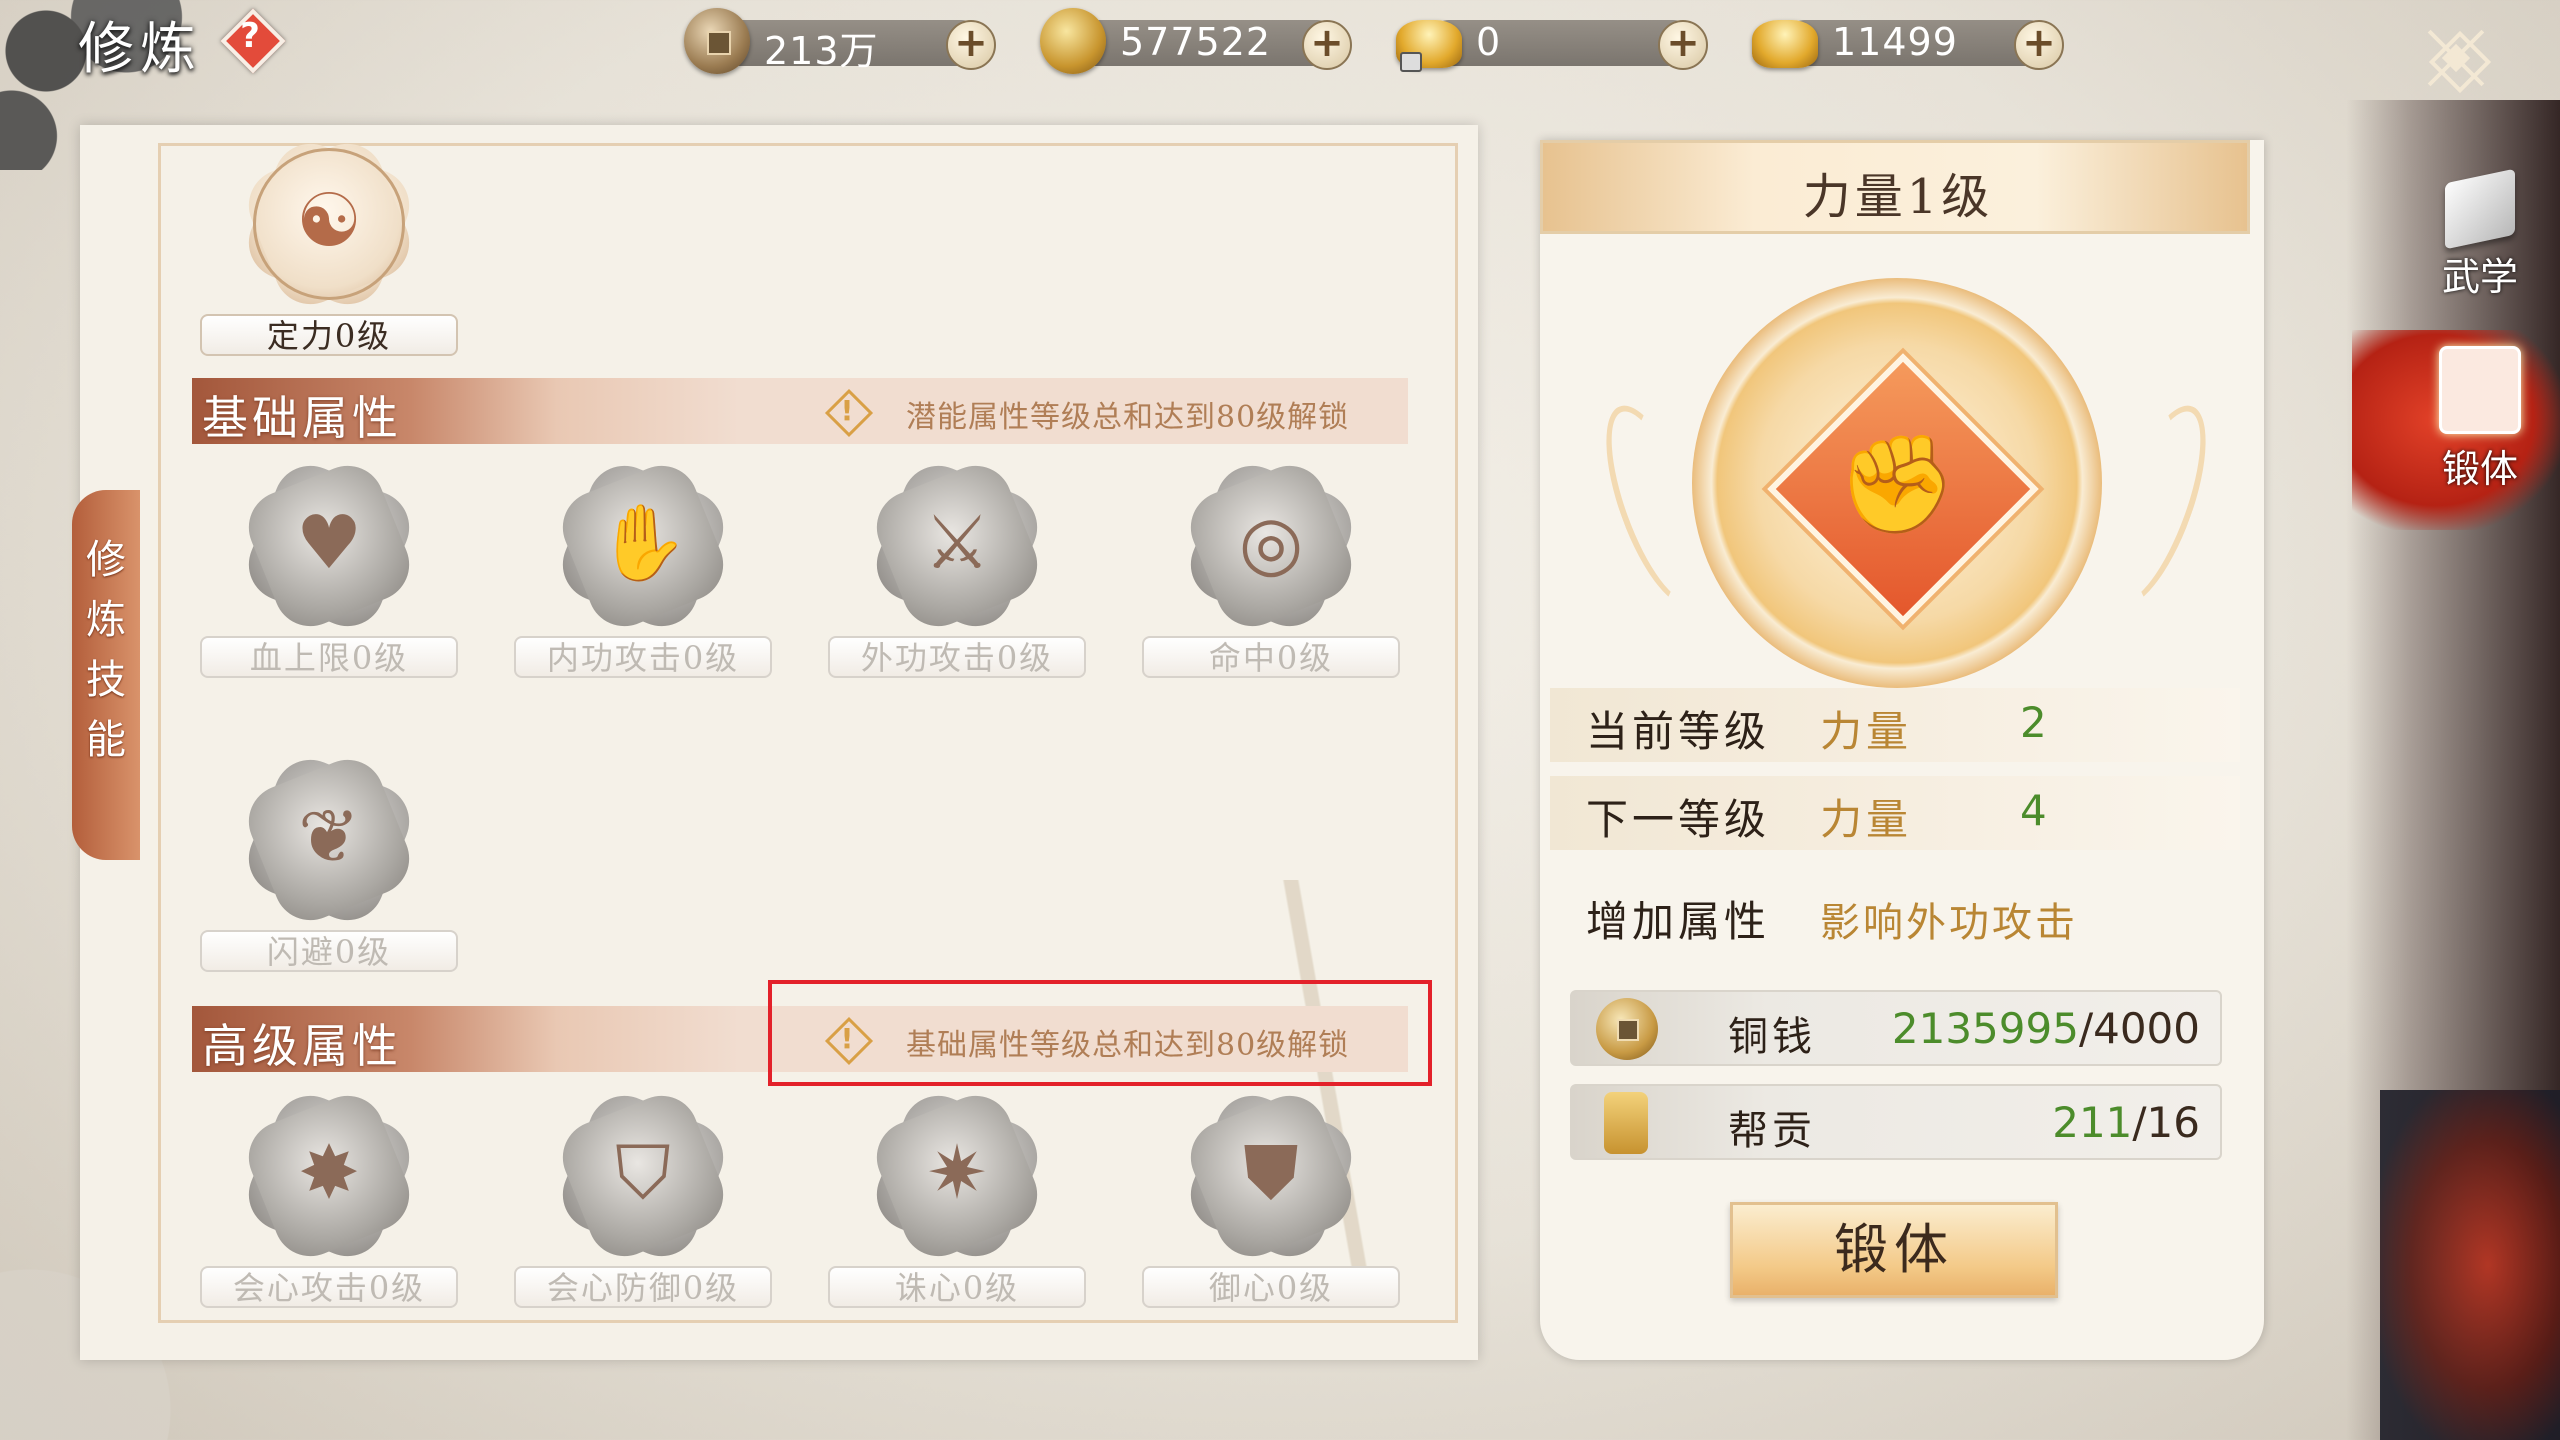  What do you see at coordinates (302, 1046) in the screenshot?
I see `section-title: 高级属性` at bounding box center [302, 1046].